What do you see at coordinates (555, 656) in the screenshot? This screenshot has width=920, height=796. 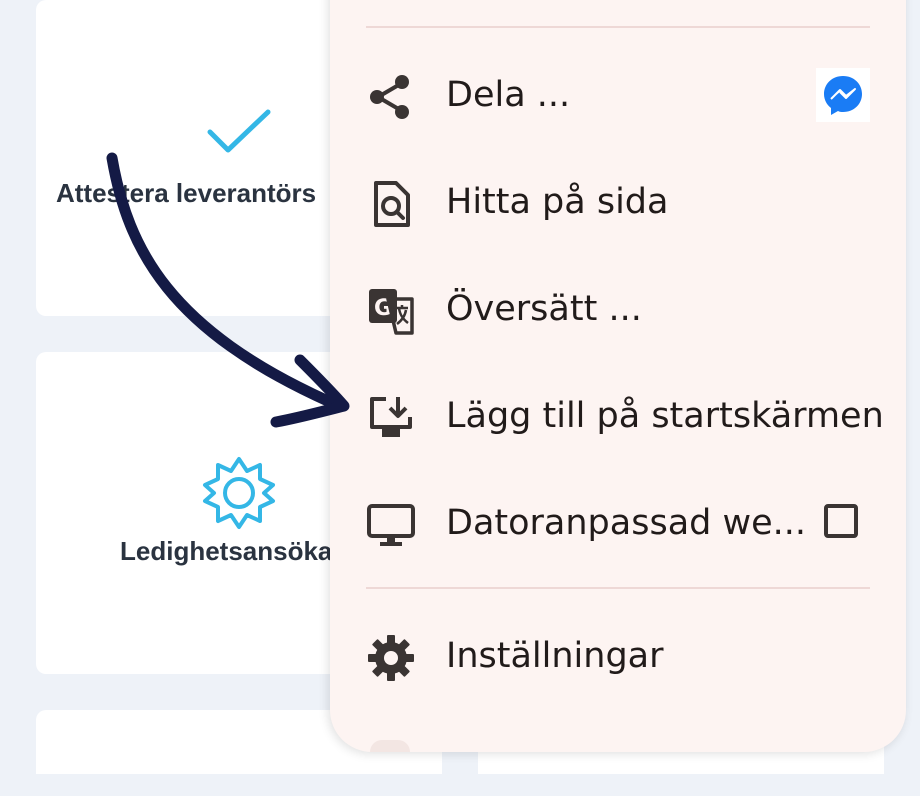 I see `menu-item-label: Inställningar` at bounding box center [555, 656].